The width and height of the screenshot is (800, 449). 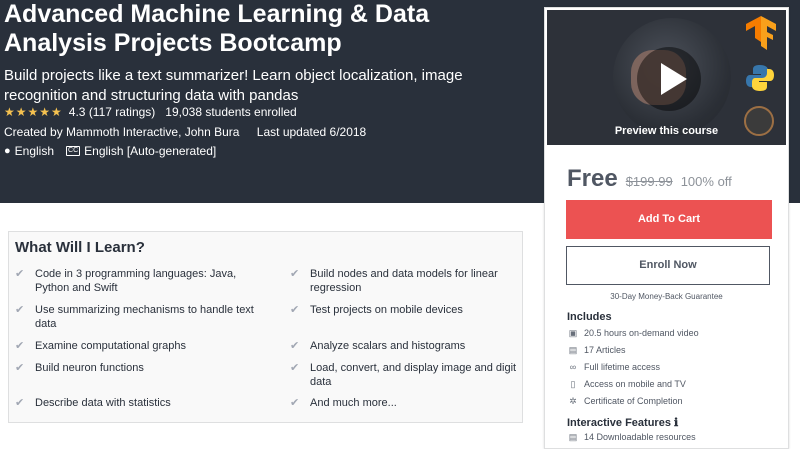 I want to click on list-item: ∞ Full lifetime access, so click(x=633, y=369).